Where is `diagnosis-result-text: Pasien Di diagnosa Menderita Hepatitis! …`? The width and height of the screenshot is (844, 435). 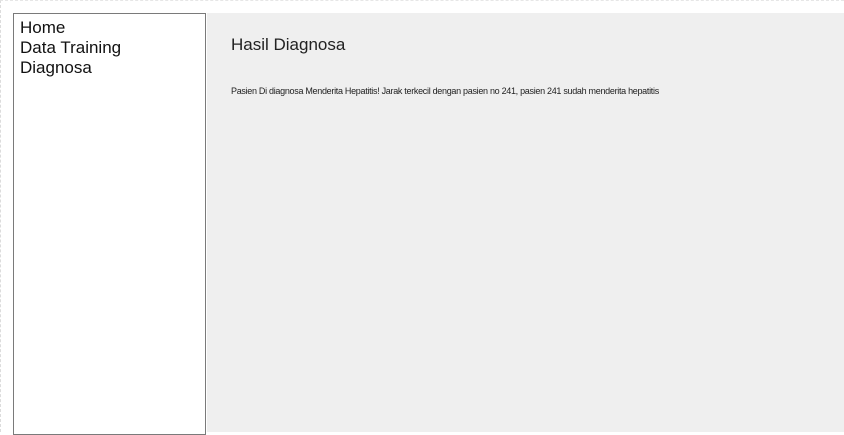 diagnosis-result-text: Pasien Di diagnosa Menderita Hepatitis! … is located at coordinates (445, 91).